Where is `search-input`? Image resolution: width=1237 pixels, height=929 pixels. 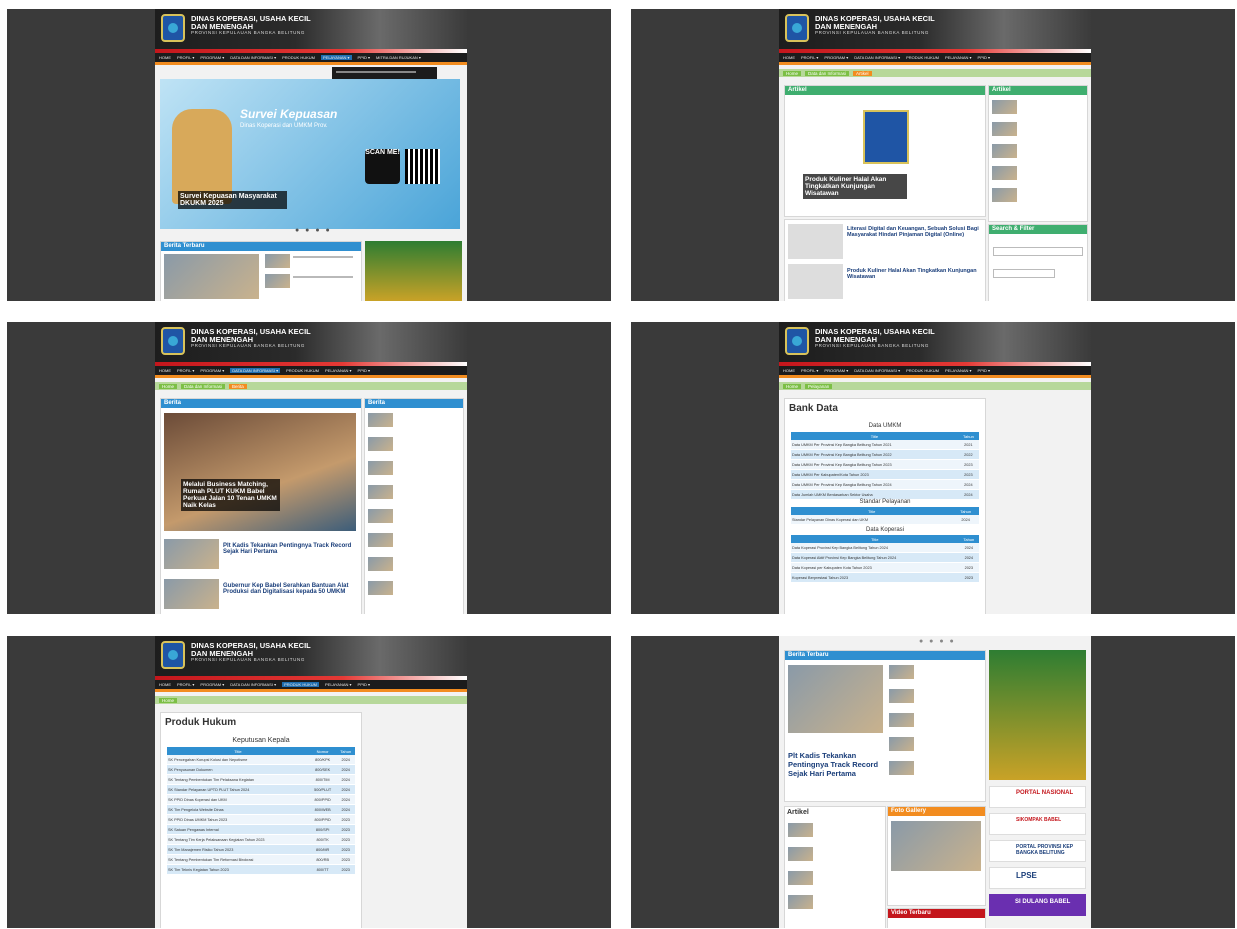
search-input is located at coordinates (1038, 251).